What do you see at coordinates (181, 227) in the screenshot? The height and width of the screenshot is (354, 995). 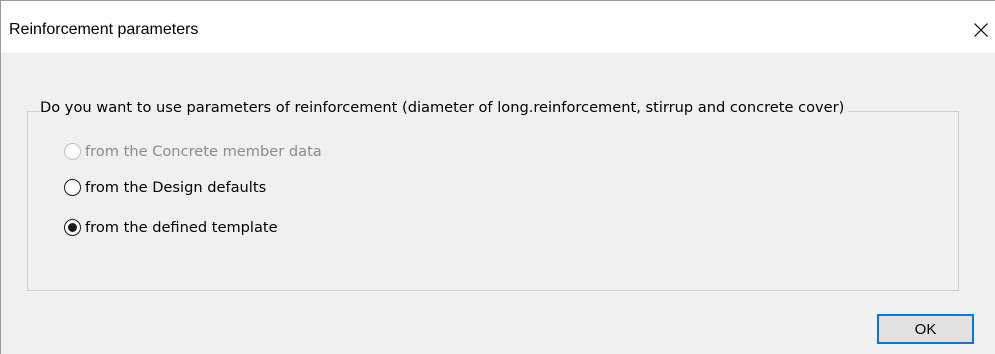 I see `radio-label: from the defined template` at bounding box center [181, 227].